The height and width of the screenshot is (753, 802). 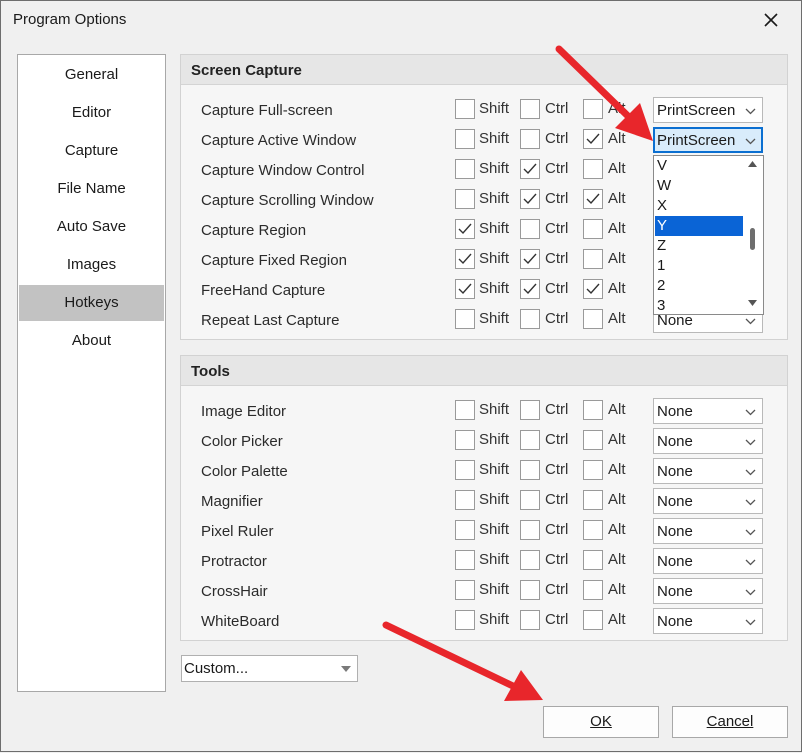 I want to click on close-button, so click(x=771, y=20).